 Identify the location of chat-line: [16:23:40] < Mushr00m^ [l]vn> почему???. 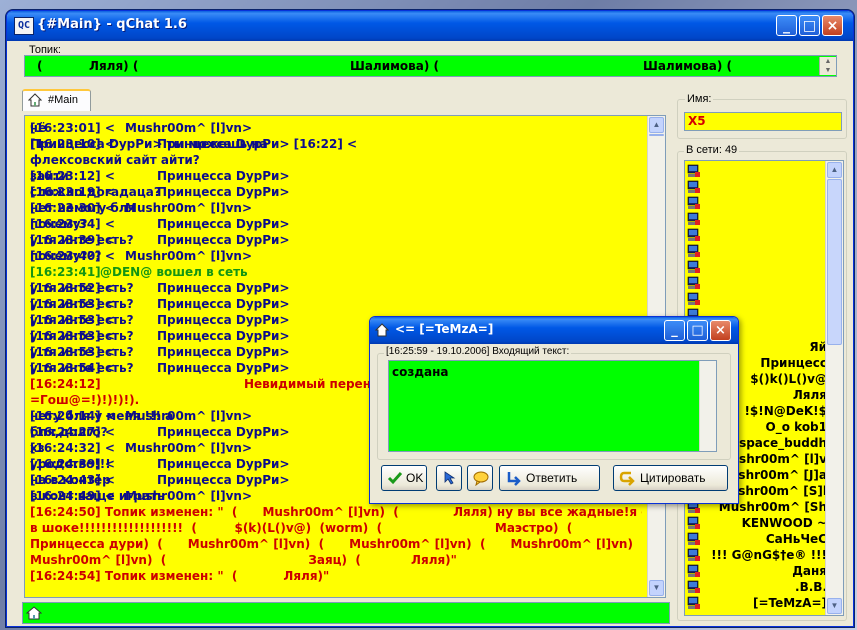
(336, 256).